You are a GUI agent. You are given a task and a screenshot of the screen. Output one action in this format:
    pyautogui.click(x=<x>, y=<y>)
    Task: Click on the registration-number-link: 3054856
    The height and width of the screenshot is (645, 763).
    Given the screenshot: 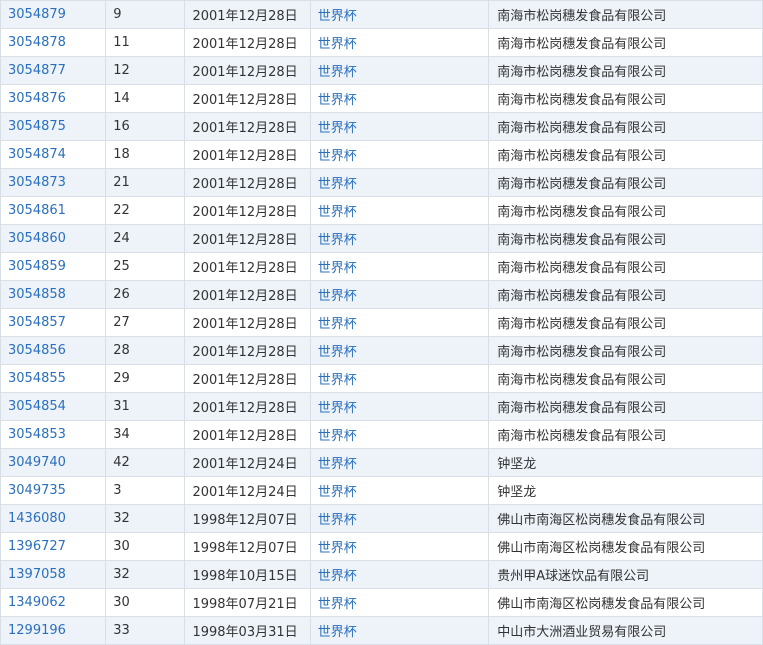 What is the action you would take?
    pyautogui.click(x=53, y=350)
    